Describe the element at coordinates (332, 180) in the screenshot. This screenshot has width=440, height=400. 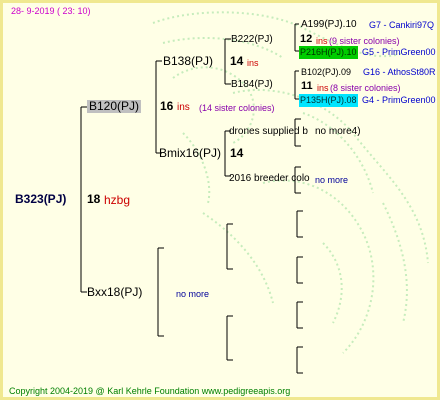
I see `breeder-note: no more` at that location.